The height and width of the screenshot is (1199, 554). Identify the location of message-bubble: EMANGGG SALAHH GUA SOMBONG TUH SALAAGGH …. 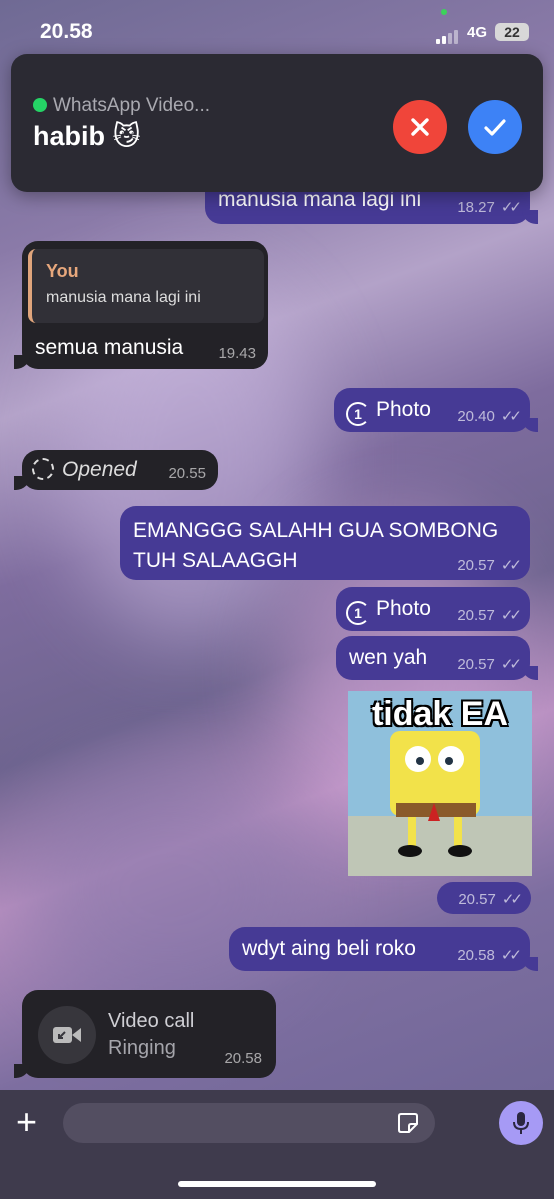
(325, 543).